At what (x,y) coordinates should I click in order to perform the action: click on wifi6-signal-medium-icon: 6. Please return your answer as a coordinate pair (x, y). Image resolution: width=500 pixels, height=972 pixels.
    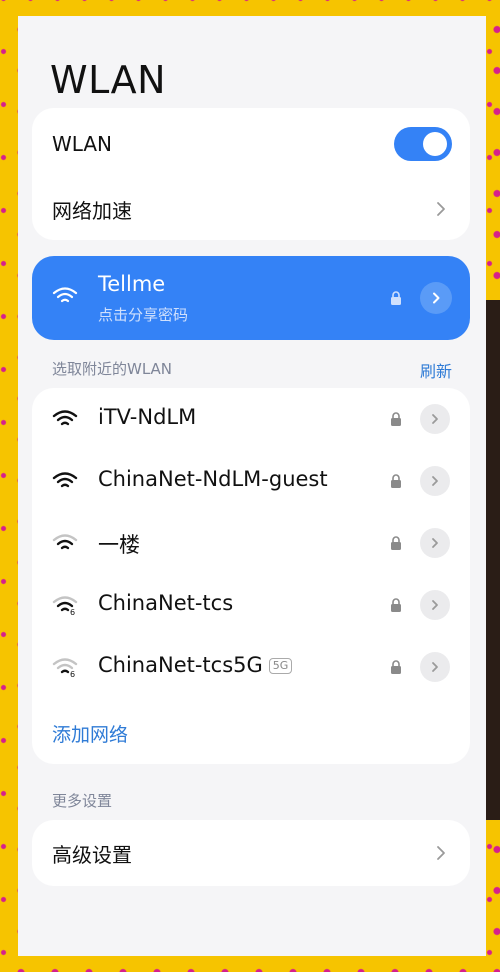
    Looking at the image, I should click on (65, 606).